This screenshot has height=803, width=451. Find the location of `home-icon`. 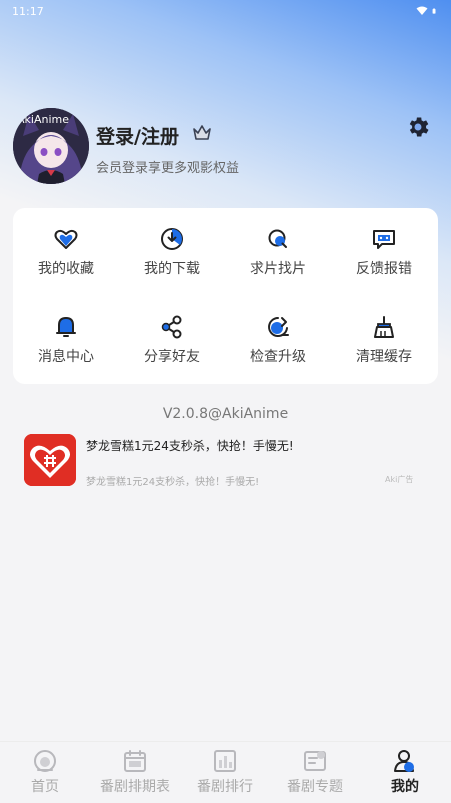

home-icon is located at coordinates (45, 761).